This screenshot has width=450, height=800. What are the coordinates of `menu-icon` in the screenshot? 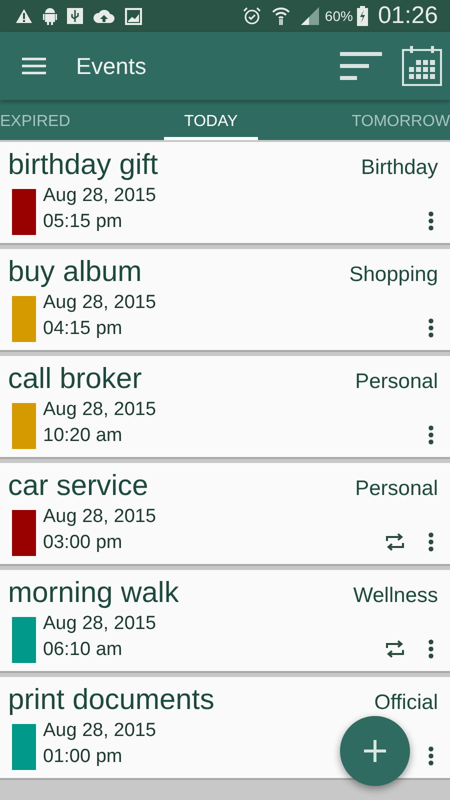 It's located at (34, 66).